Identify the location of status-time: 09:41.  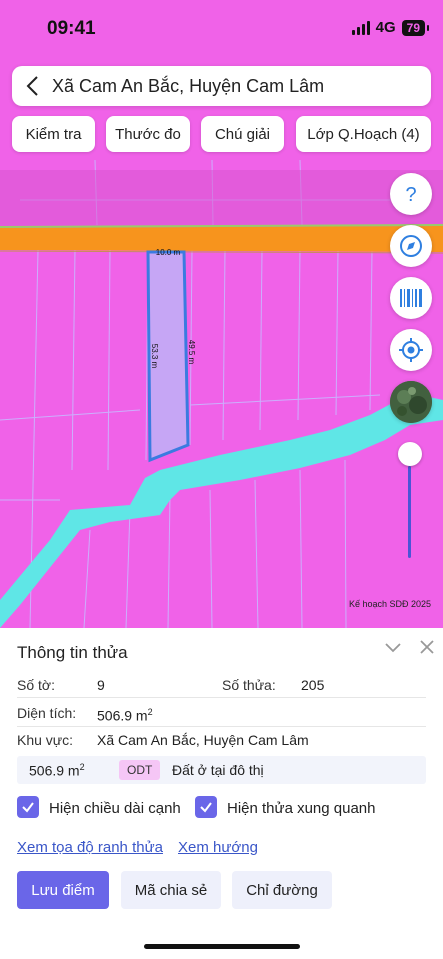
(71, 28).